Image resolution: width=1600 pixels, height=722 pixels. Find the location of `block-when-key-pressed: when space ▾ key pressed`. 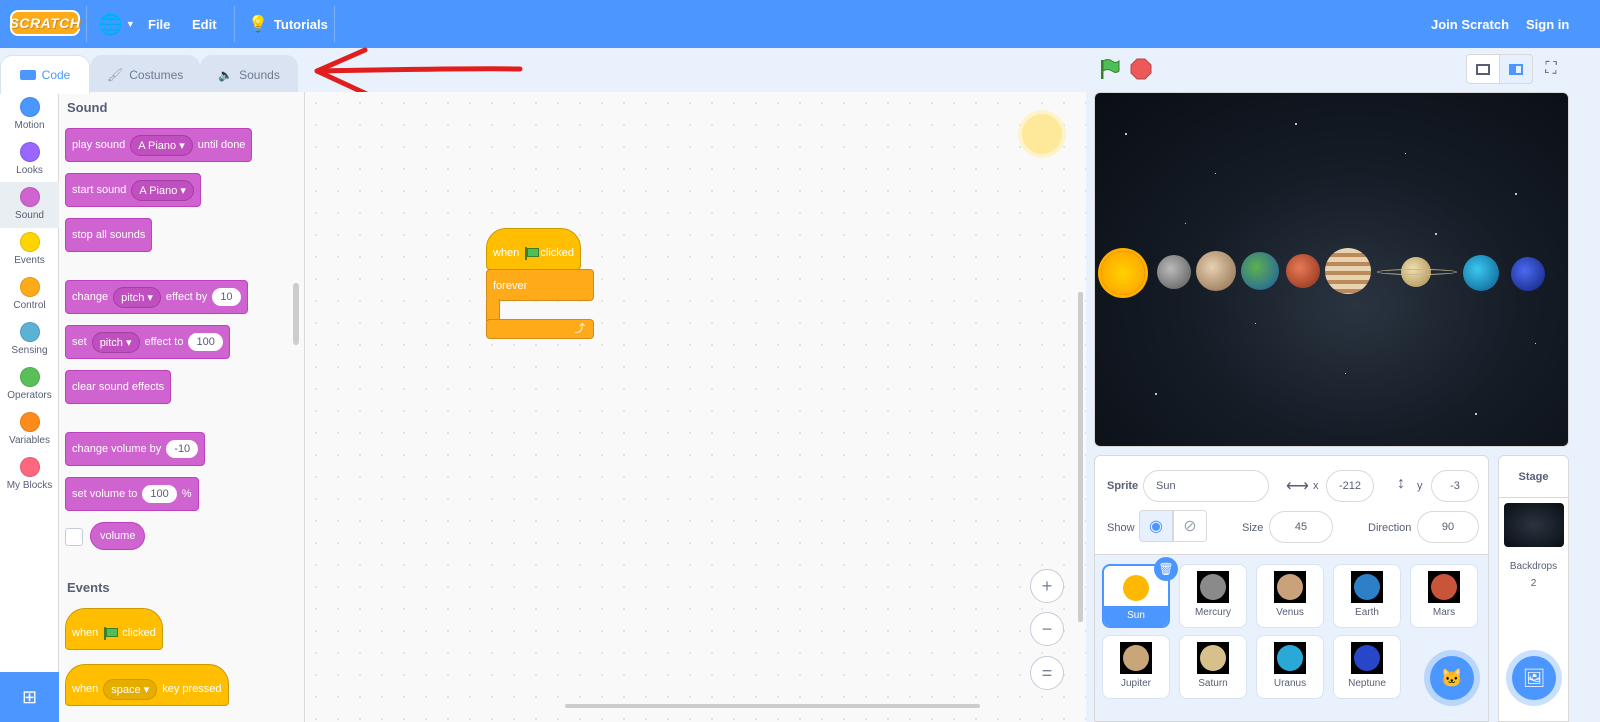

block-when-key-pressed: when space ▾ key pressed is located at coordinates (147, 685).